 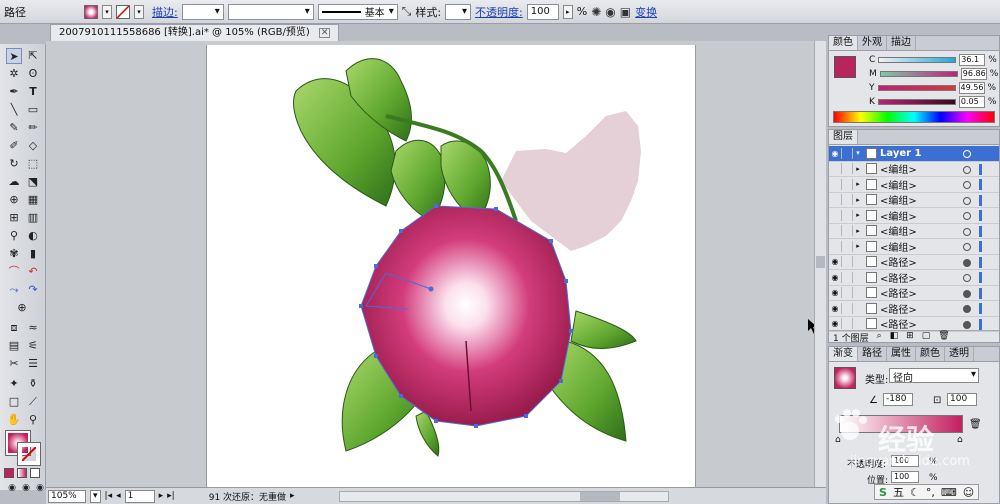 What do you see at coordinates (845, 67) in the screenshot?
I see `color-fill-swatch` at bounding box center [845, 67].